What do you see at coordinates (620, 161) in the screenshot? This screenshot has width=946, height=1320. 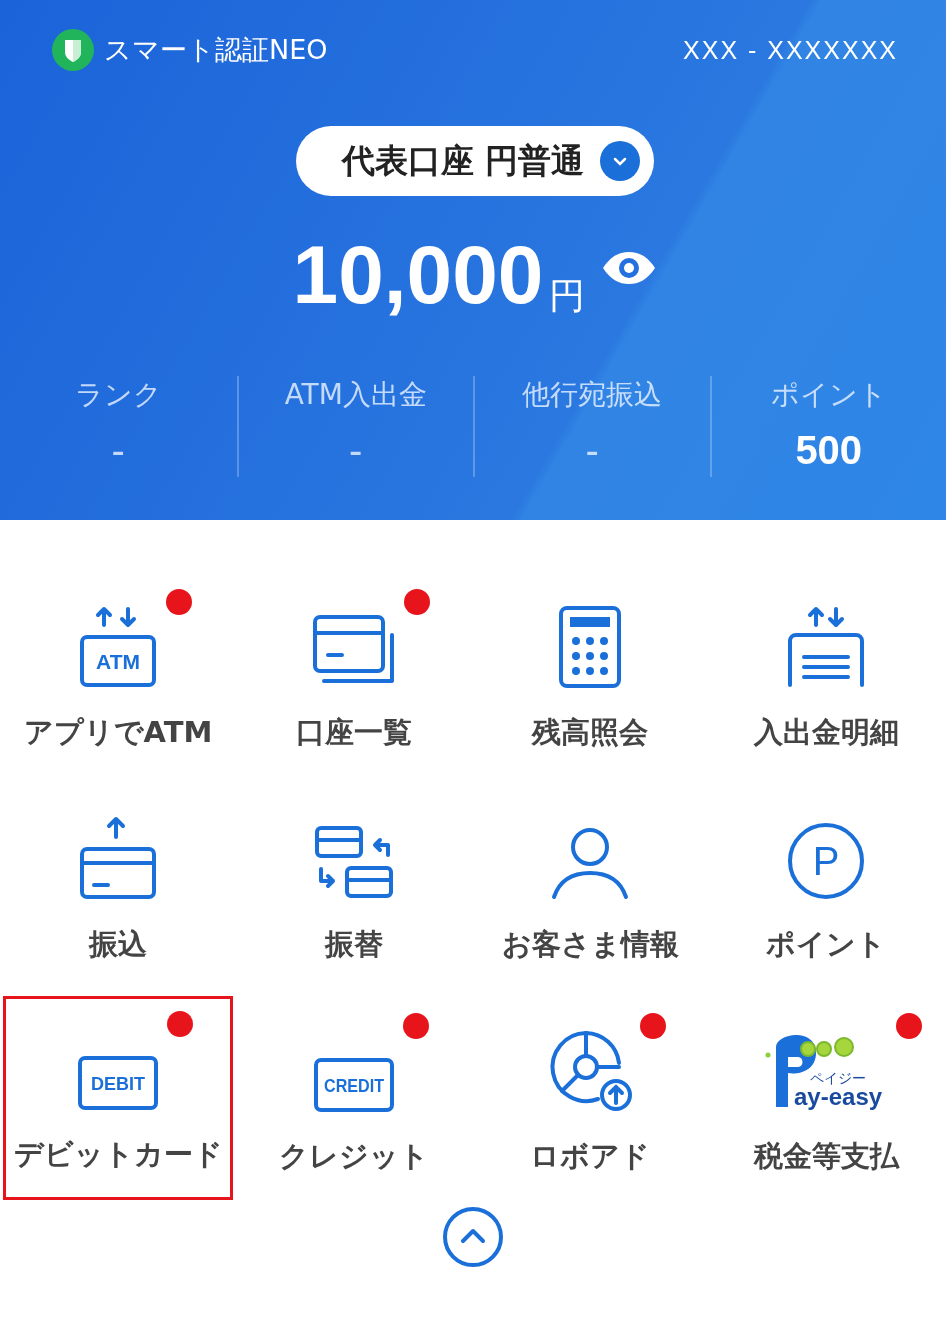 I see `chevron-down-icon` at bounding box center [620, 161].